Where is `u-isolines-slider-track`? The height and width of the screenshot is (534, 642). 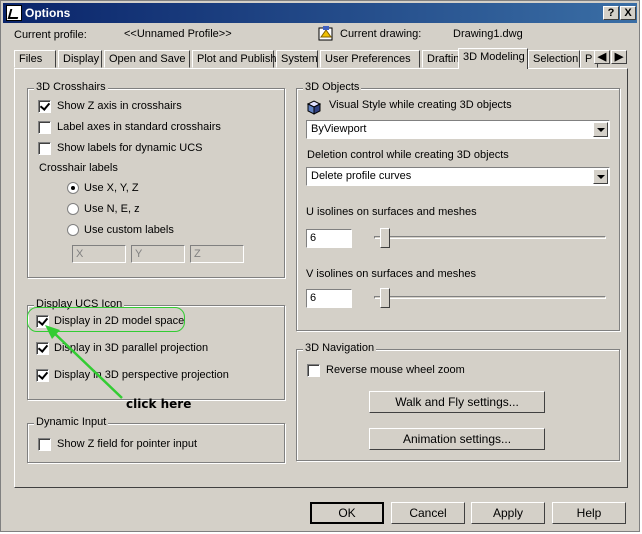
u-isolines-slider-track is located at coordinates (490, 237).